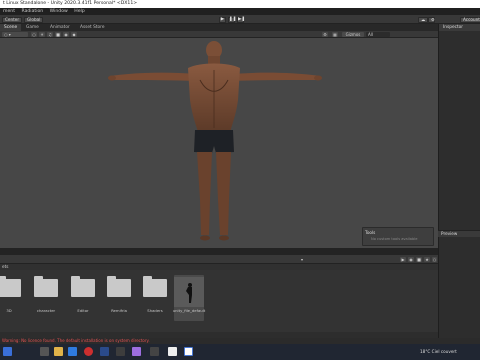  Describe the element at coordinates (79, 11) in the screenshot. I see `menu-item-help: Help` at that location.